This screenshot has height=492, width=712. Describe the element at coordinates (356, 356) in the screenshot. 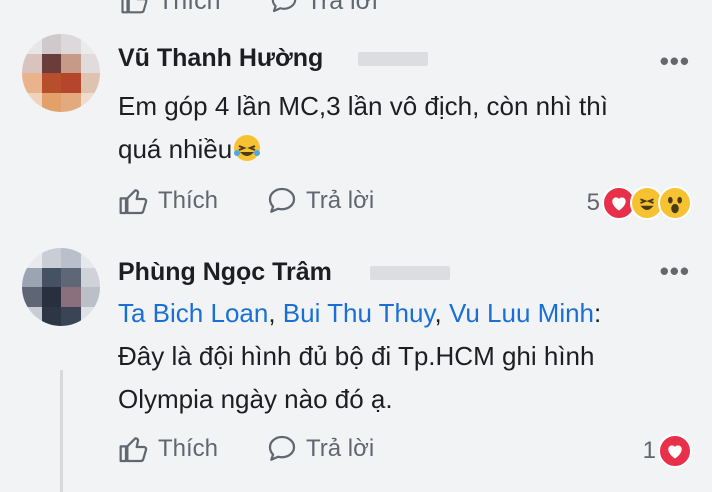

I see `comment-line: Đây là đội hình đủ bộ đi Tp.HCM ghi hình` at that location.